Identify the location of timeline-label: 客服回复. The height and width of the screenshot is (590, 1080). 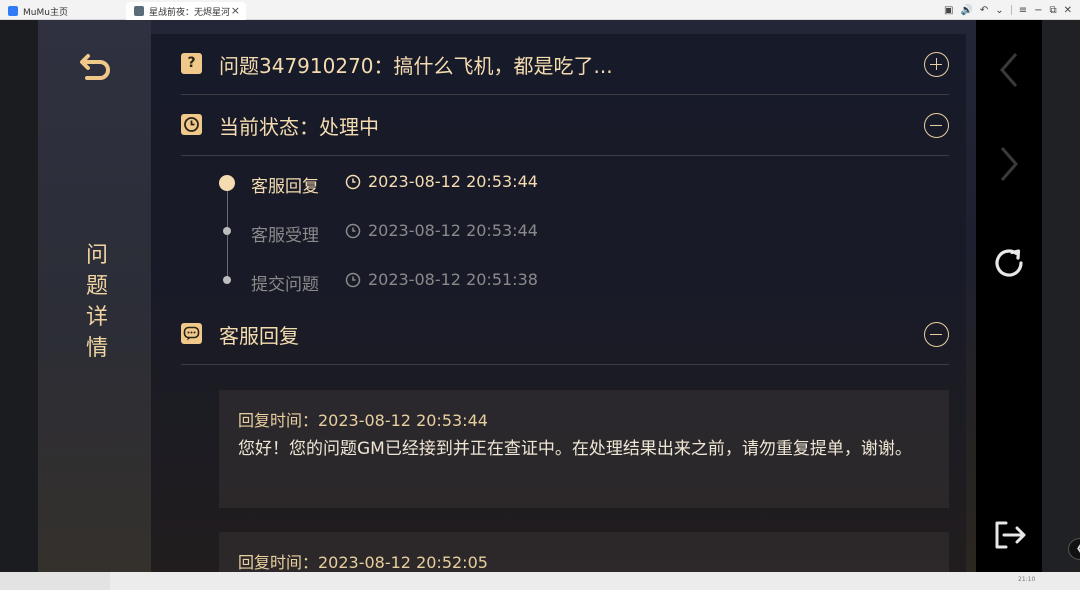
(285, 187).